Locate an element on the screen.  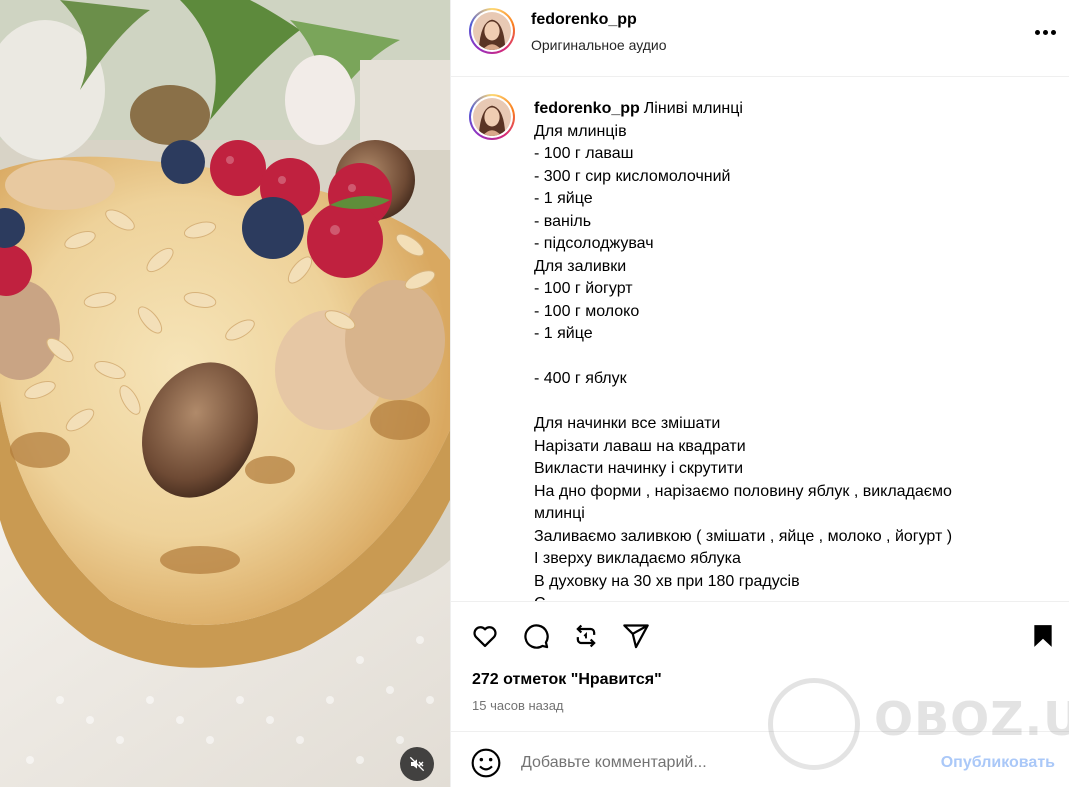
action-bar is located at coordinates (760, 635).